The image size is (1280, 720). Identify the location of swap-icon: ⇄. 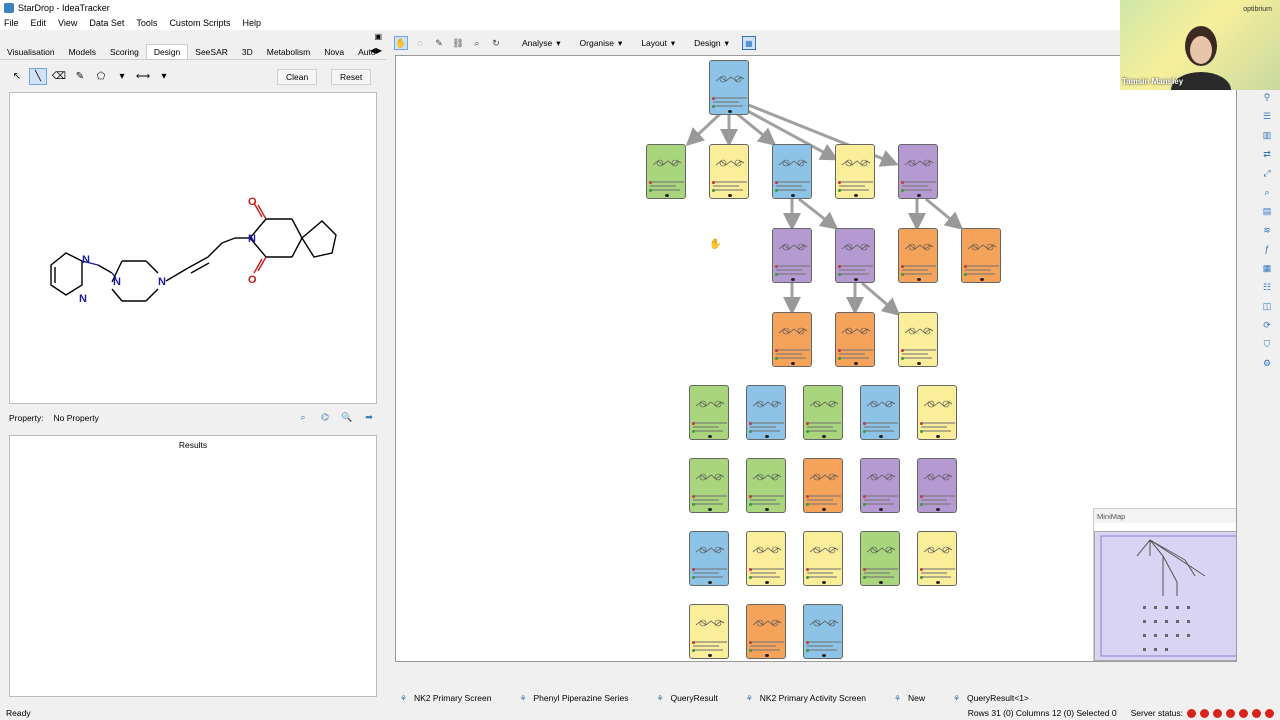
(1267, 154).